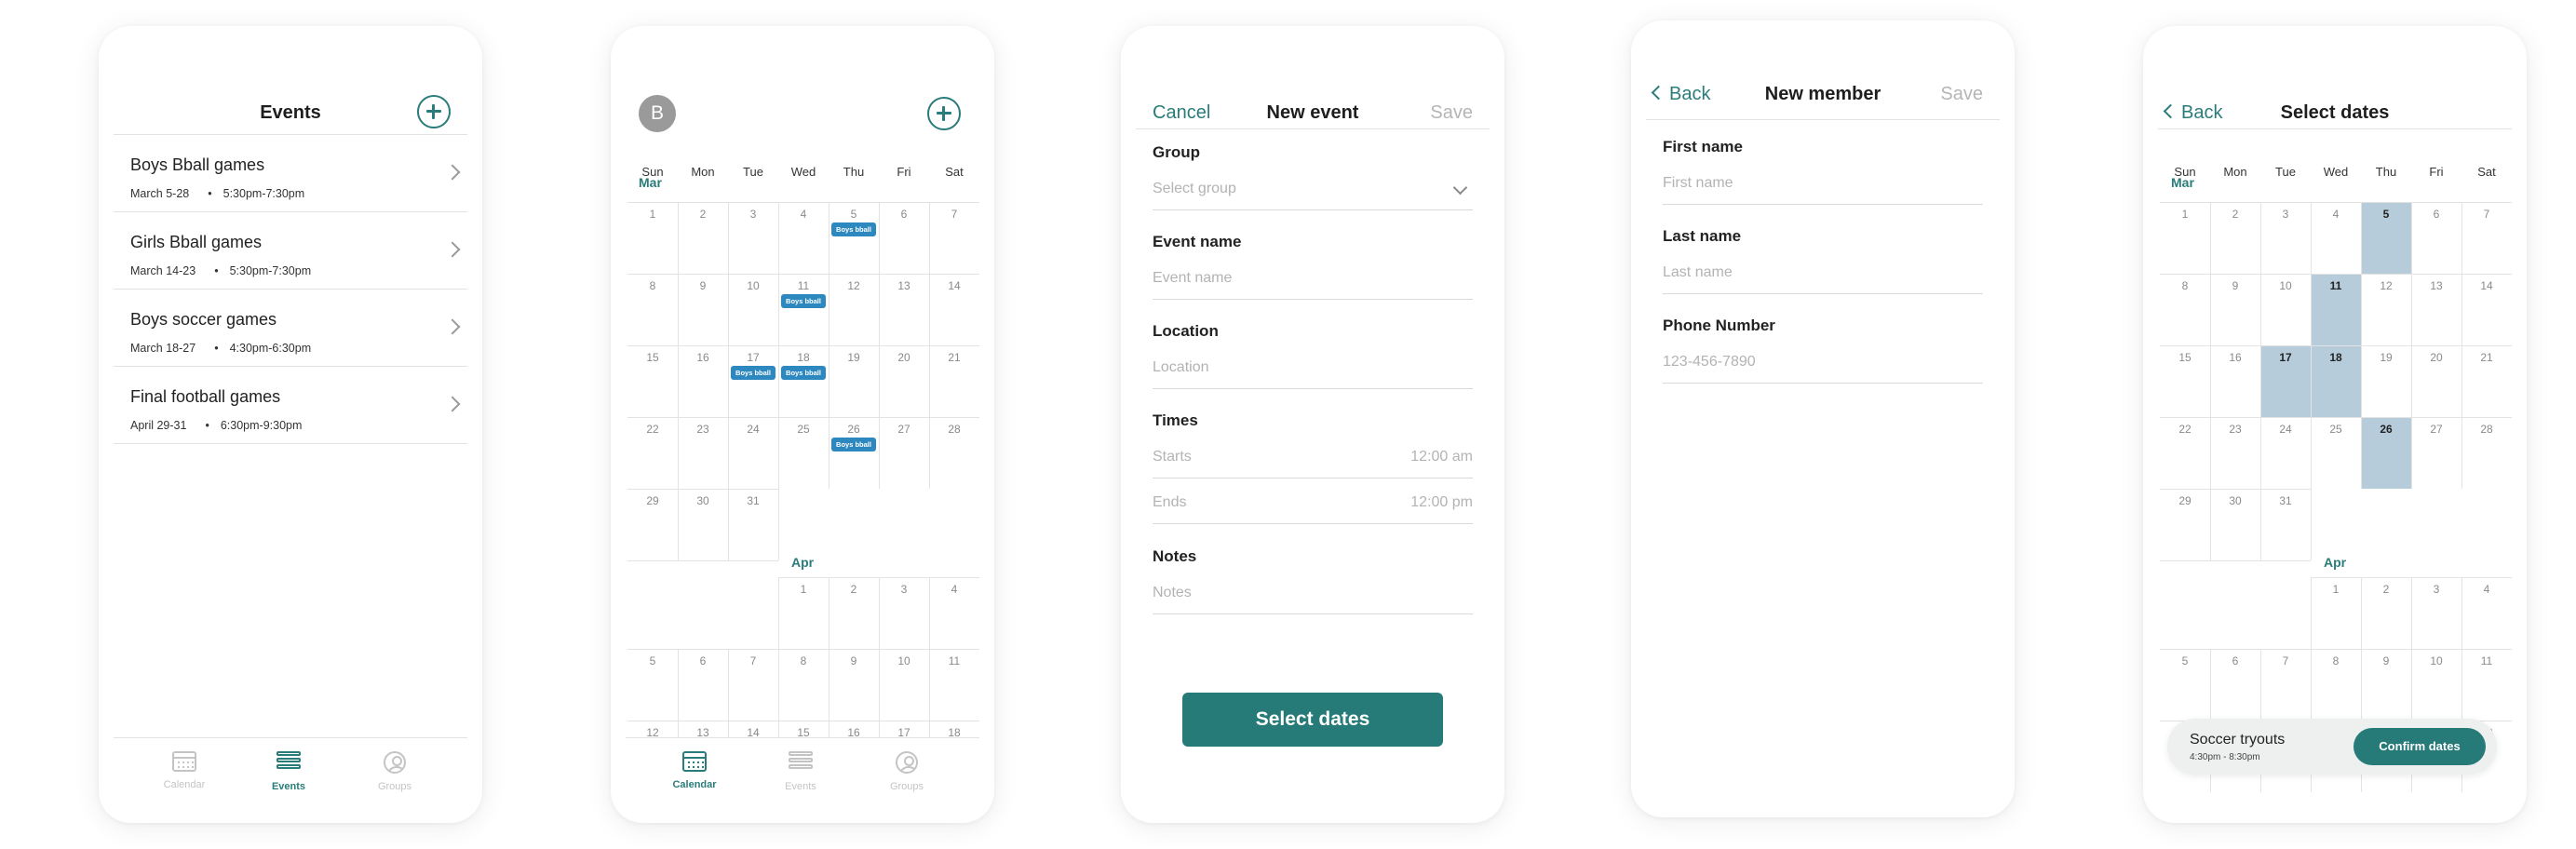 The height and width of the screenshot is (849, 2576). Describe the element at coordinates (1312, 720) in the screenshot. I see `select-dates-button: Select dates` at that location.